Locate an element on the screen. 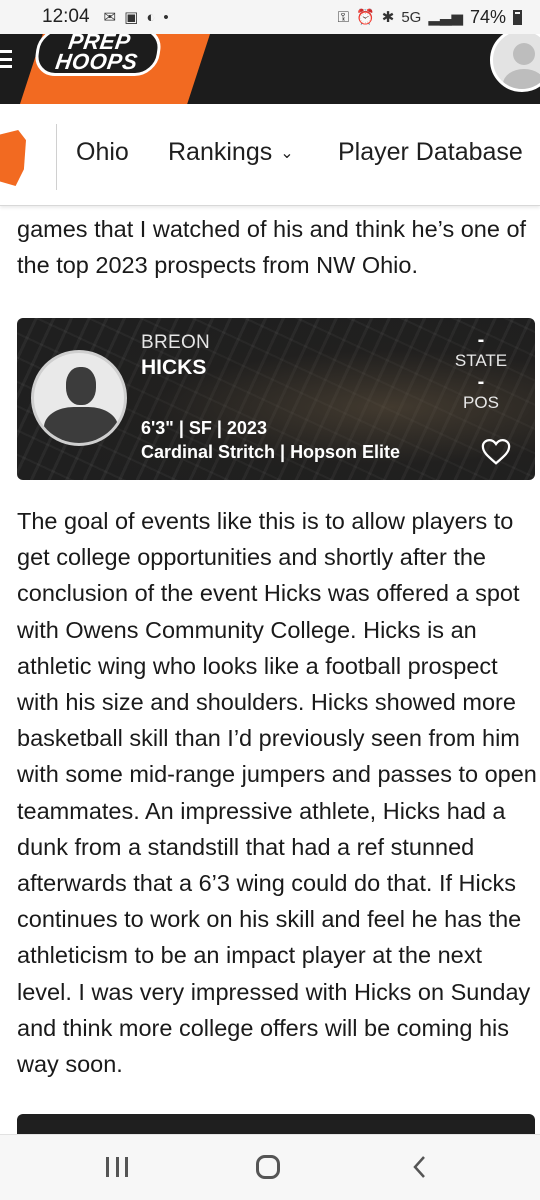 This screenshot has width=540, height=1200. subnav-divider is located at coordinates (56, 157).